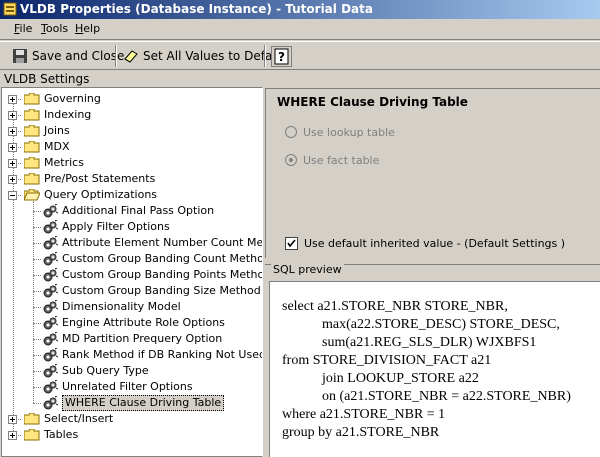  Describe the element at coordinates (132, 339) in the screenshot. I see `tree-setting-md-partition-prequery-option: MD Partition Prequery Option` at that location.